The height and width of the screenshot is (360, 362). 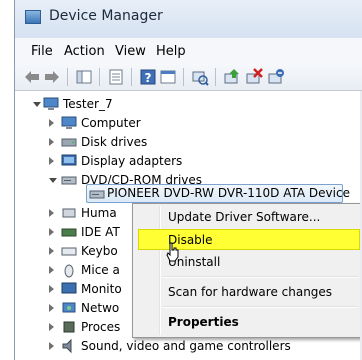 What do you see at coordinates (203, 322) in the screenshot?
I see `menu-item-properties: Properties` at bounding box center [203, 322].